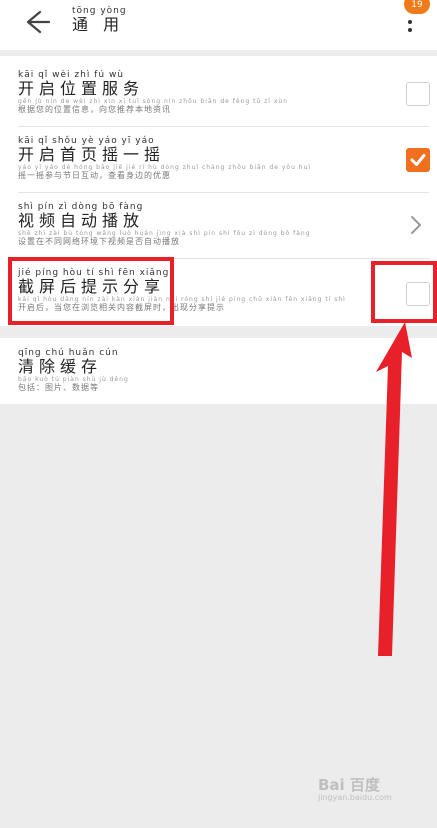 The width and height of the screenshot is (437, 828). I want to click on watermark-url: jingyan.baidu.com, so click(355, 797).